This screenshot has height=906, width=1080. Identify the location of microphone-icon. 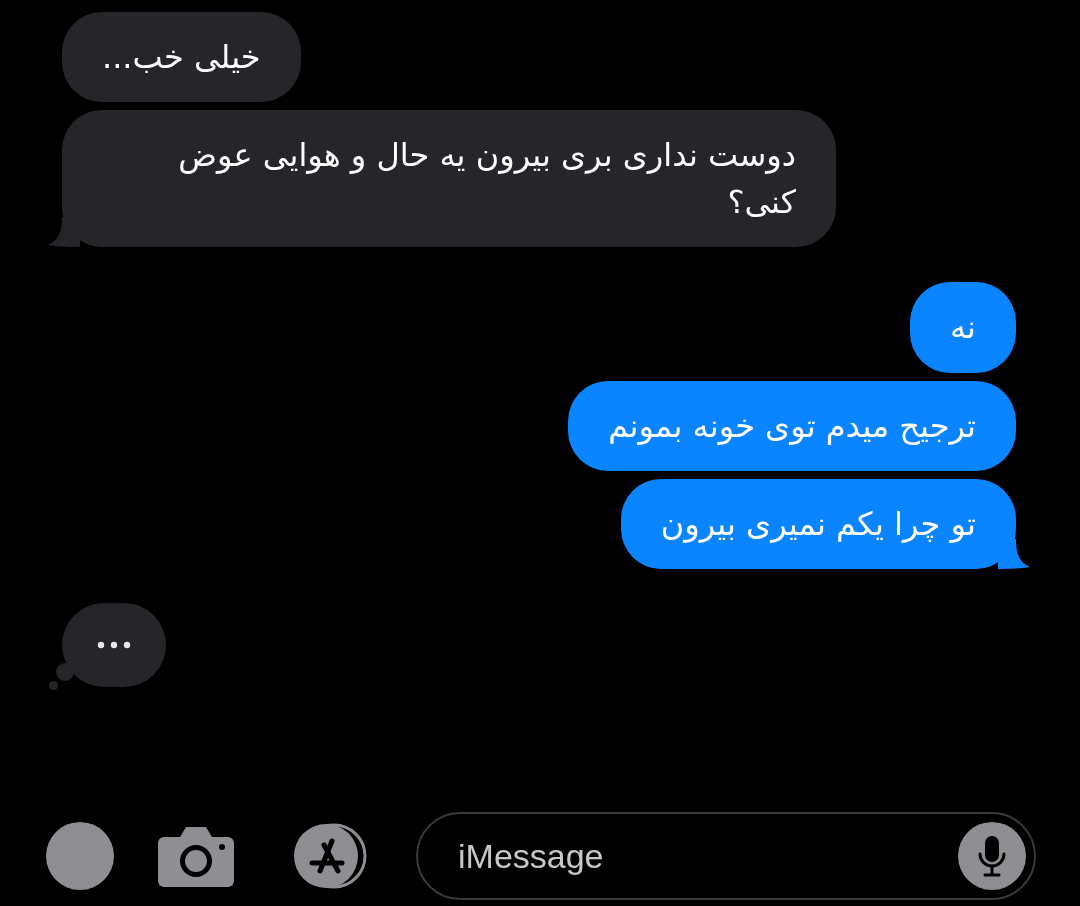
(992, 856).